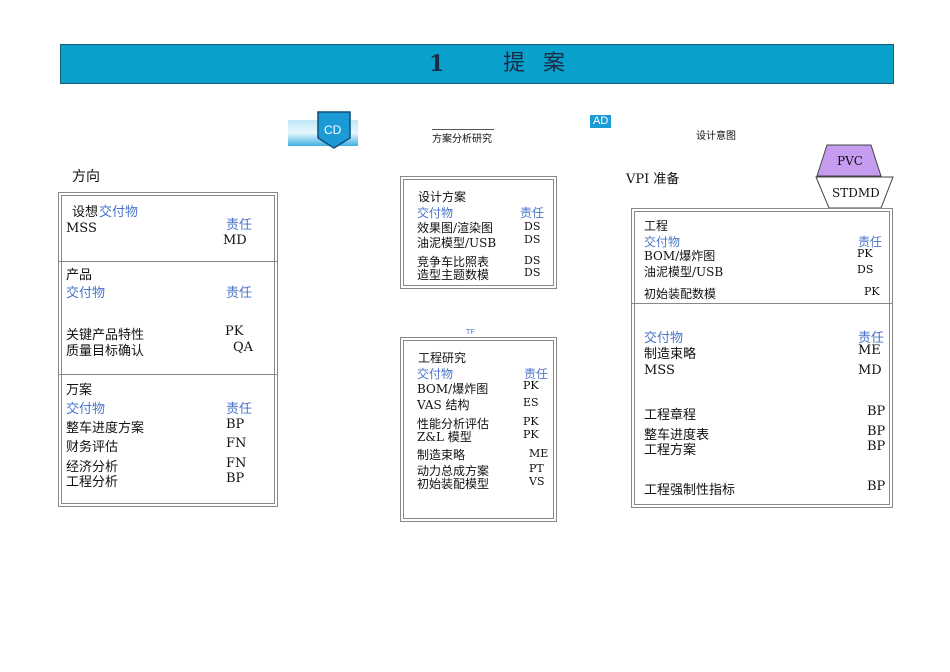  What do you see at coordinates (690, 490) in the screenshot?
I see `right-s2-item: 工程强制性指标` at bounding box center [690, 490].